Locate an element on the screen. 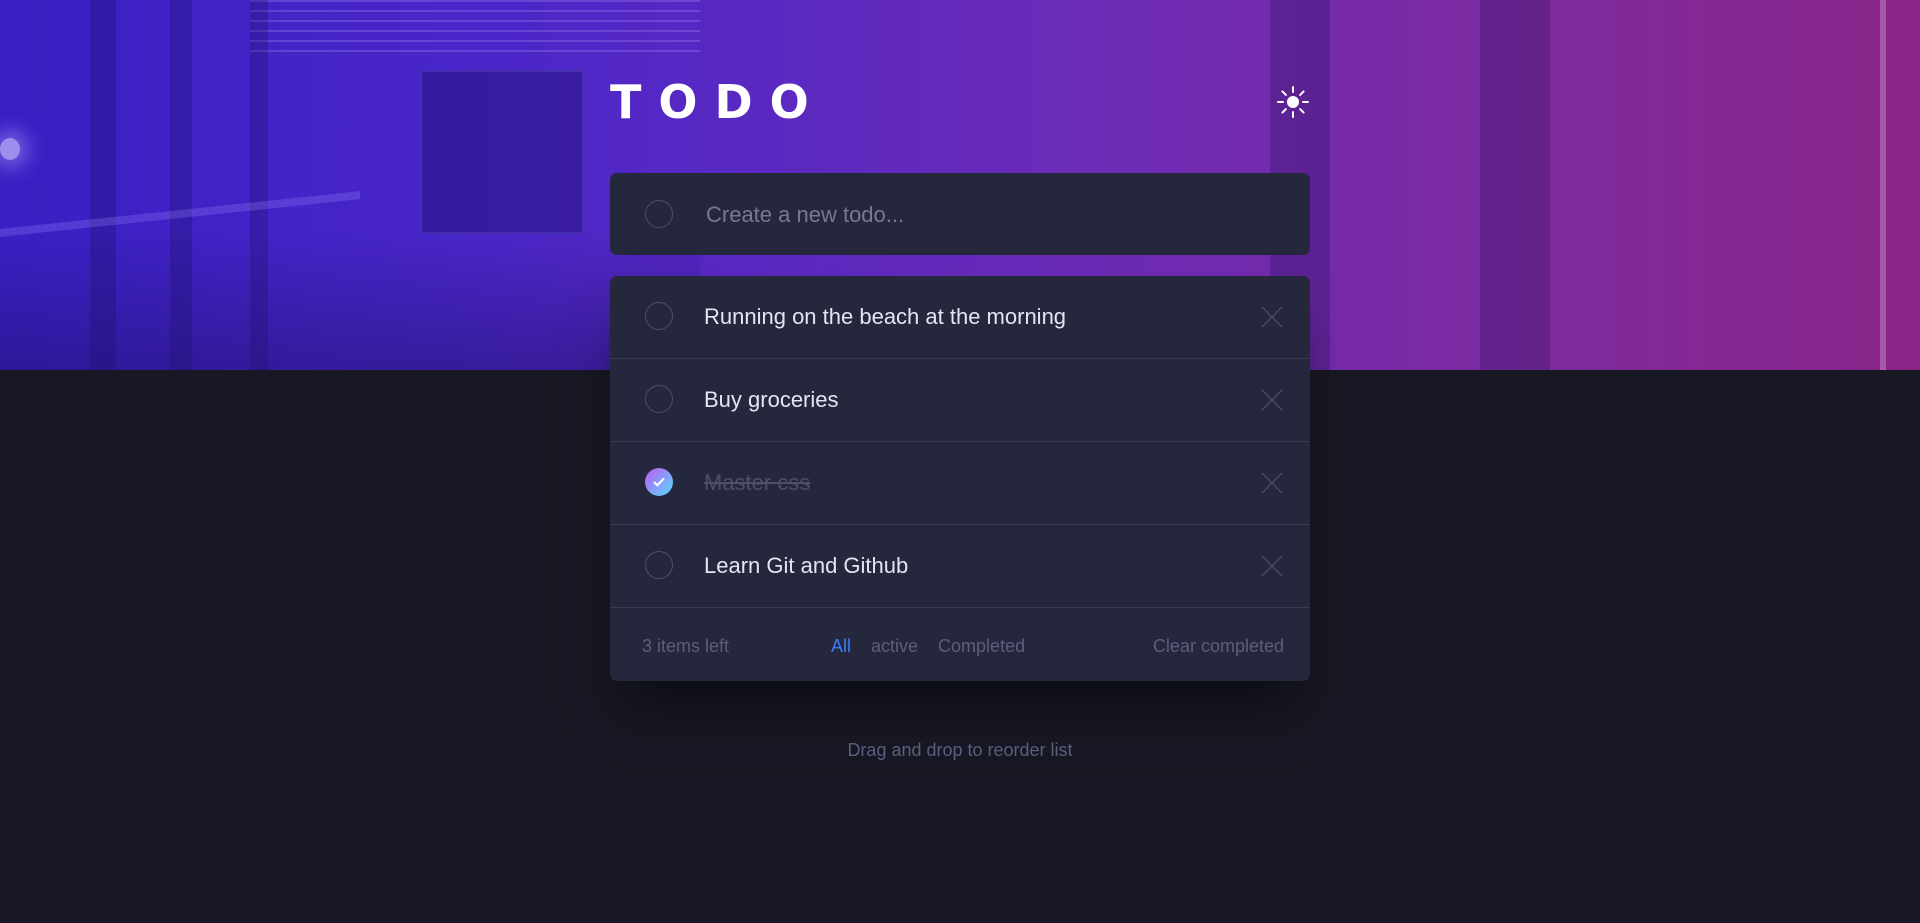 The image size is (1920, 923). sun-icon is located at coordinates (1293, 102).